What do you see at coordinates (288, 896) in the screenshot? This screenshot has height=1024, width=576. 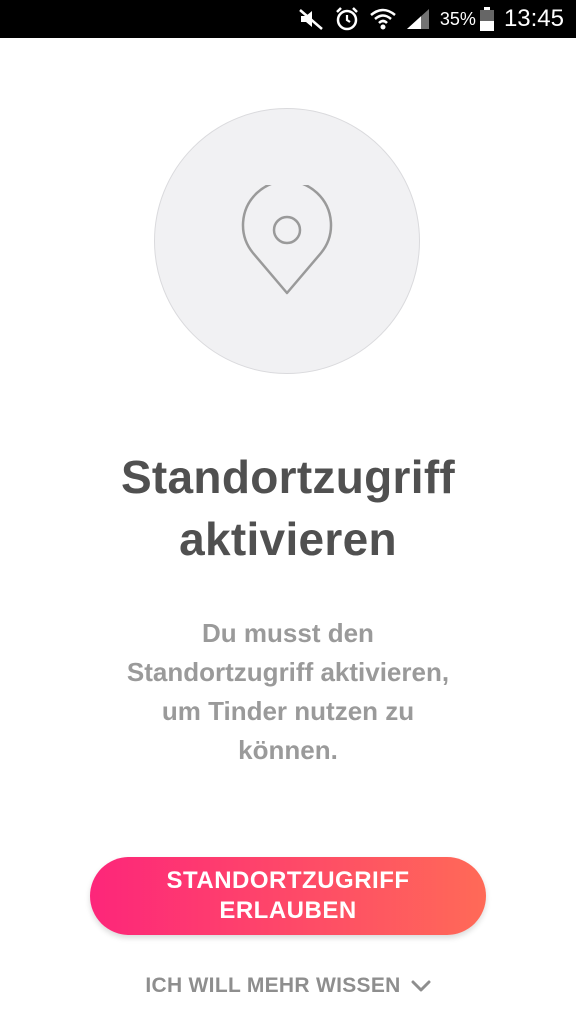 I see `allow-location-button: STANDORTZUGRIFF ERLAUBEN` at bounding box center [288, 896].